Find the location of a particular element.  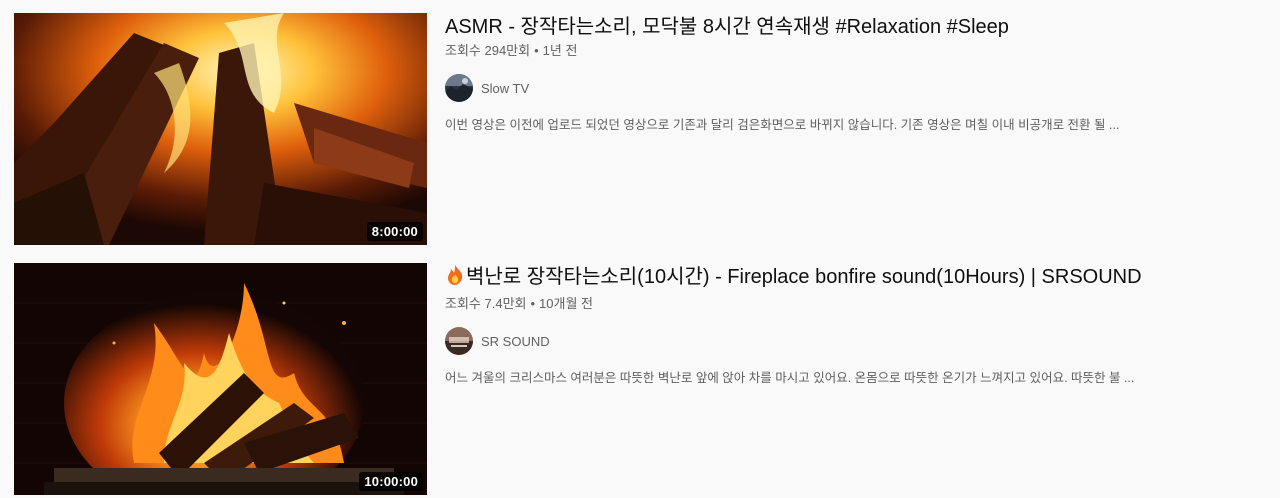

channel-name: Slow TV is located at coordinates (505, 88).